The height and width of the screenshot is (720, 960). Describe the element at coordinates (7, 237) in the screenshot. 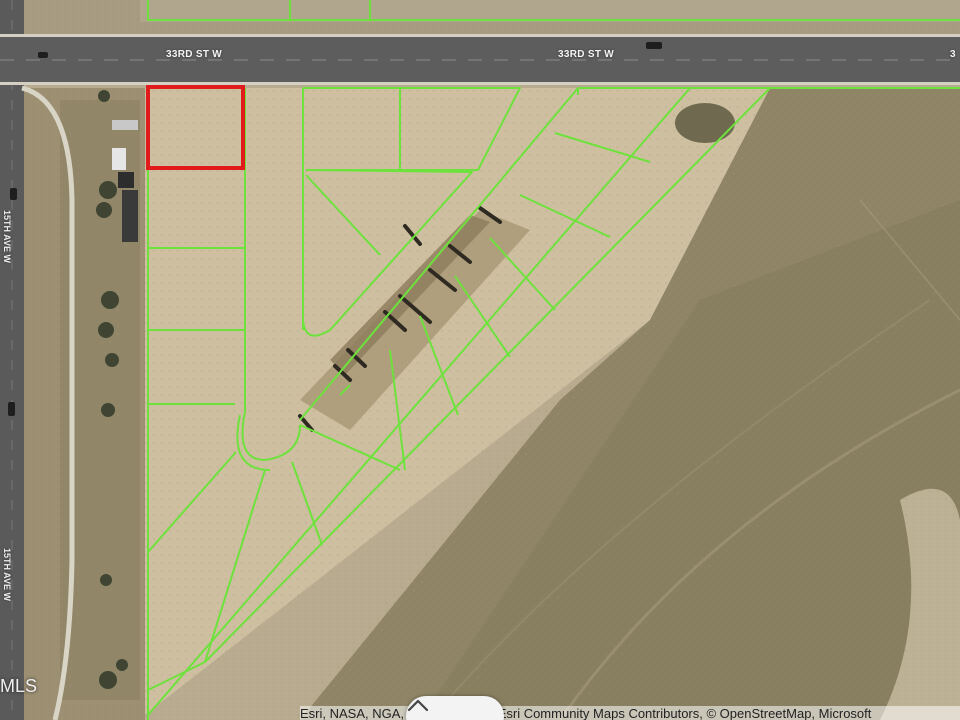

I see `road-label-15th-ave-w: 15TH AVE W` at that location.